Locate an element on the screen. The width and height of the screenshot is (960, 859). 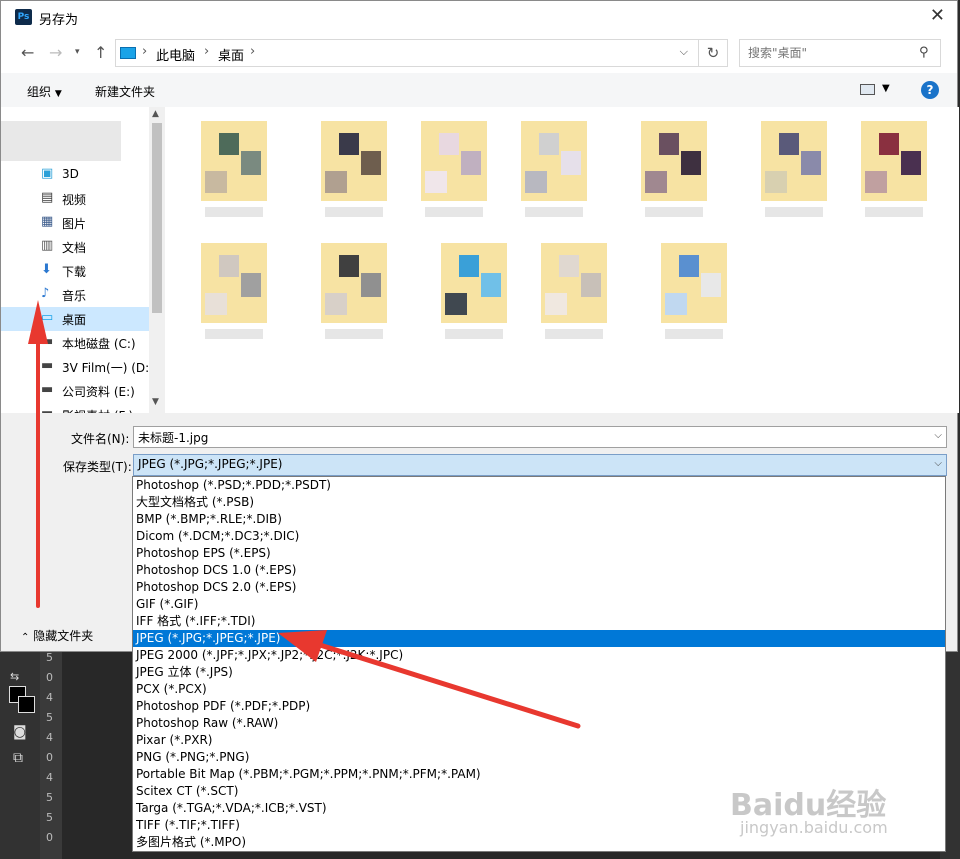
background-color-swatch is located at coordinates (26, 704).